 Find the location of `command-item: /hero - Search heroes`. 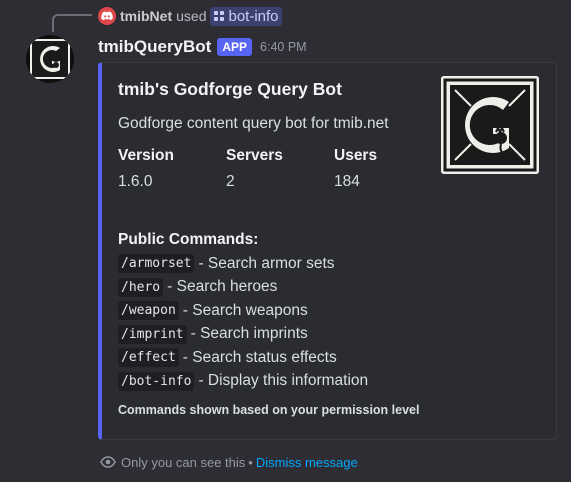

command-item: /hero - Search heroes is located at coordinates (243, 288).